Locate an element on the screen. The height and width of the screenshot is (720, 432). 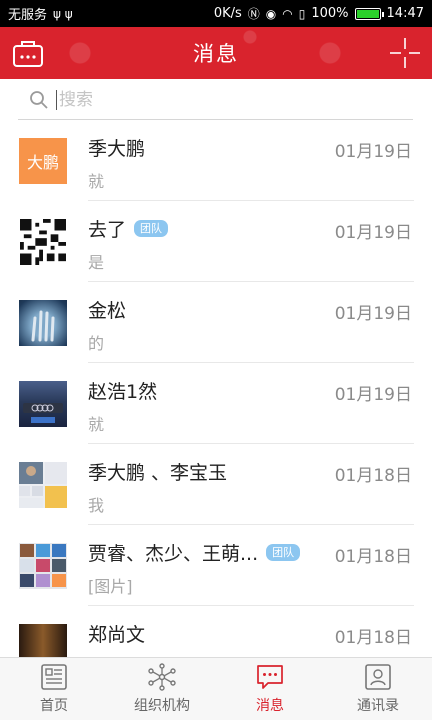
nav-item-org: 组织机构 is located at coordinates (162, 689).